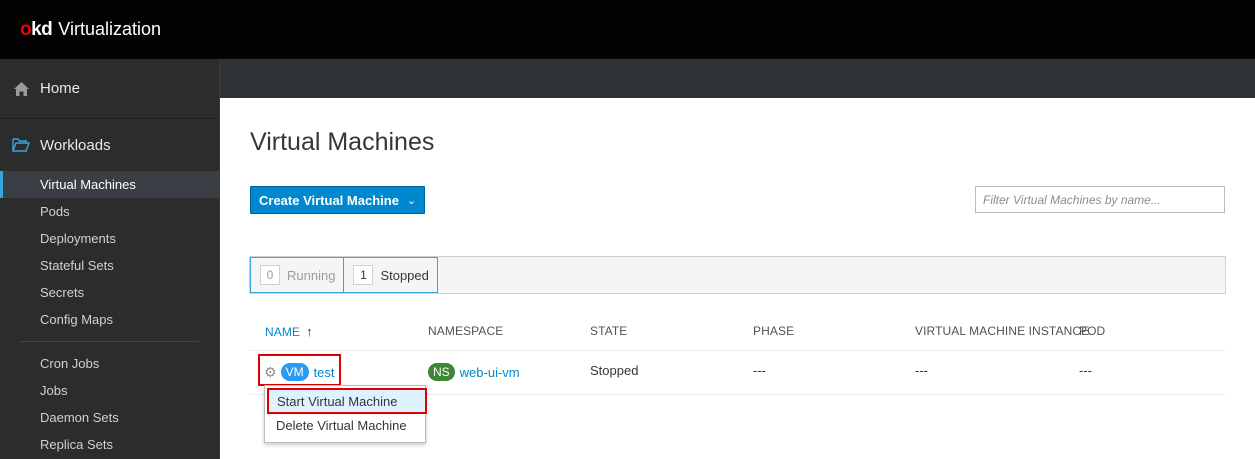 The height and width of the screenshot is (459, 1255). What do you see at coordinates (294, 372) in the screenshot?
I see `vm-badge: VM` at bounding box center [294, 372].